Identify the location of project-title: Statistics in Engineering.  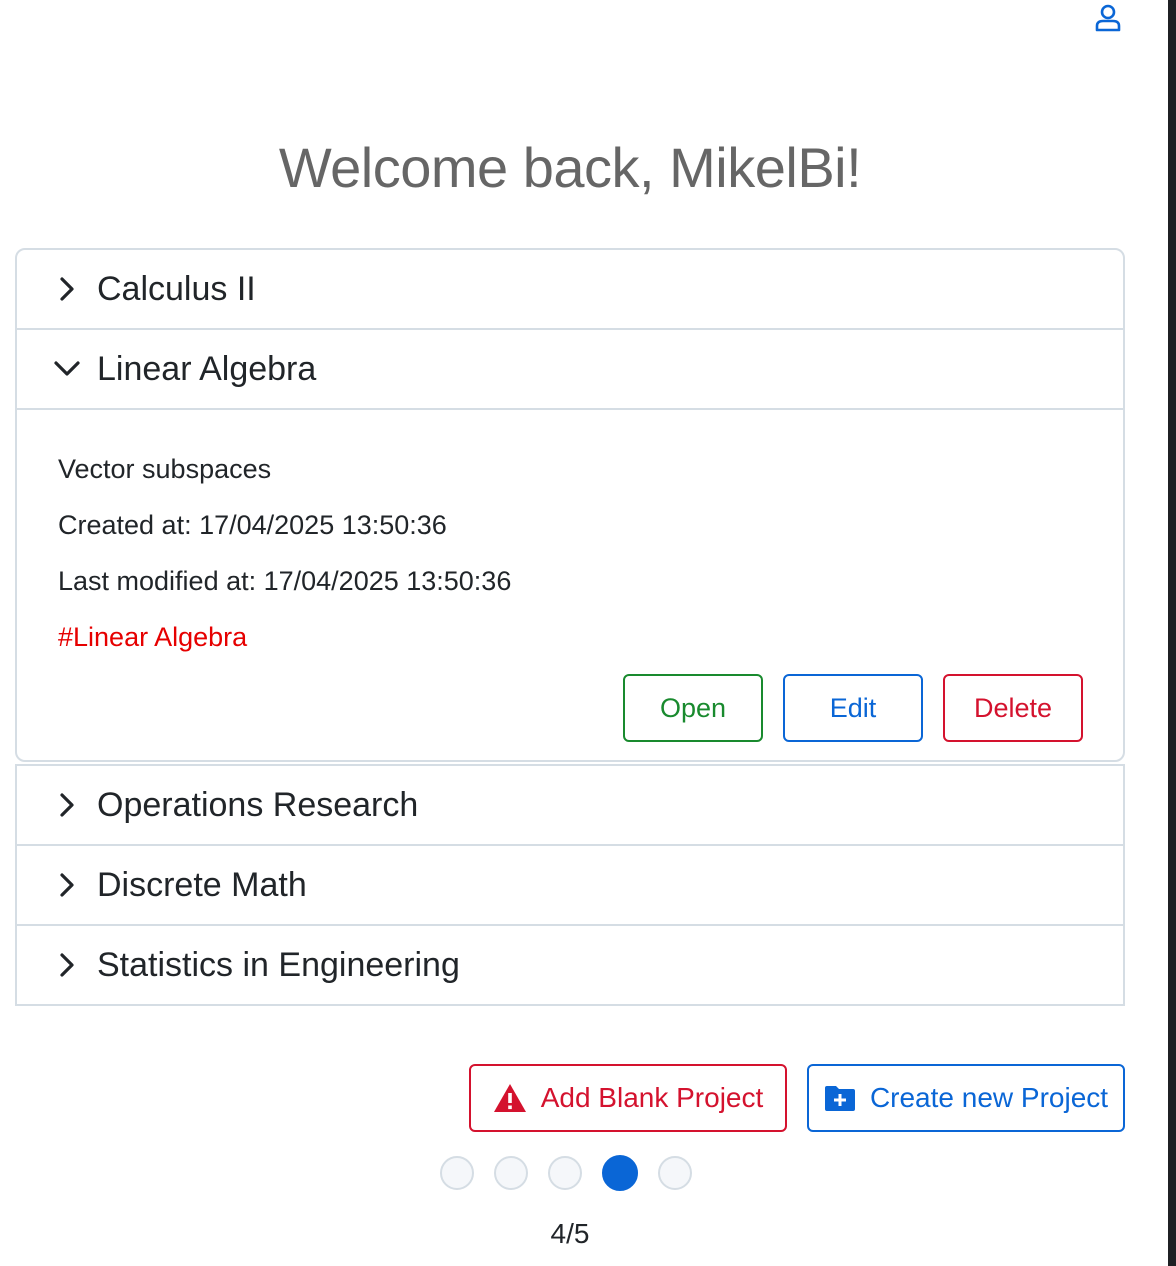
(278, 964).